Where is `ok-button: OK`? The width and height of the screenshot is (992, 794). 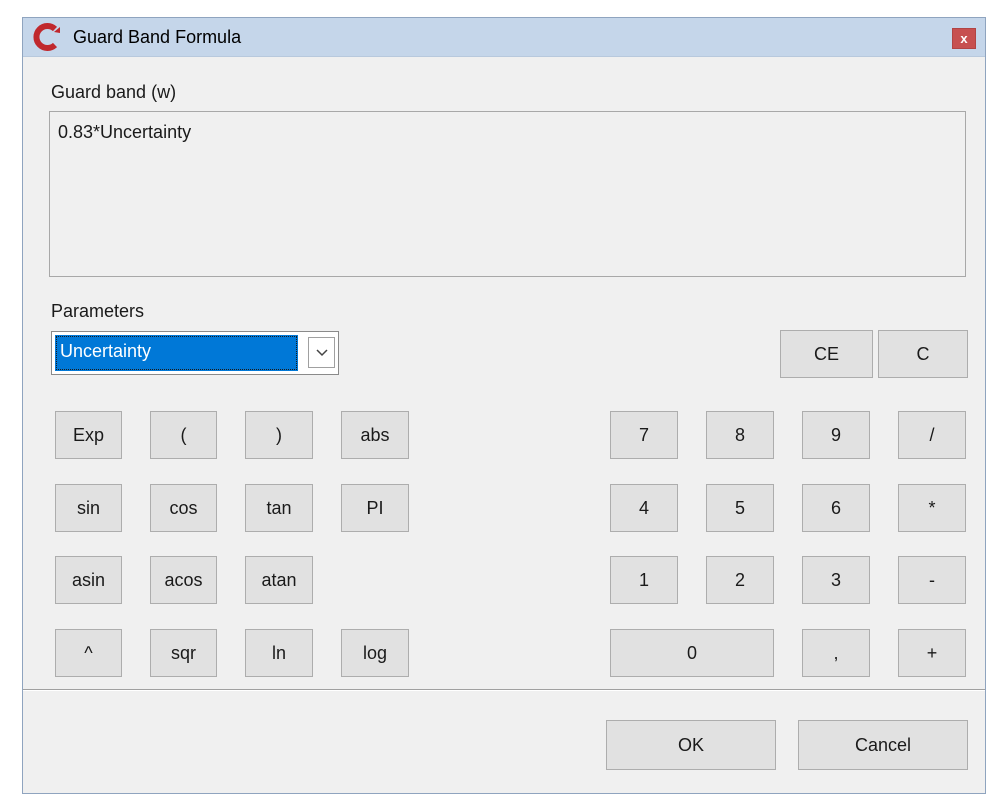 ok-button: OK is located at coordinates (691, 745).